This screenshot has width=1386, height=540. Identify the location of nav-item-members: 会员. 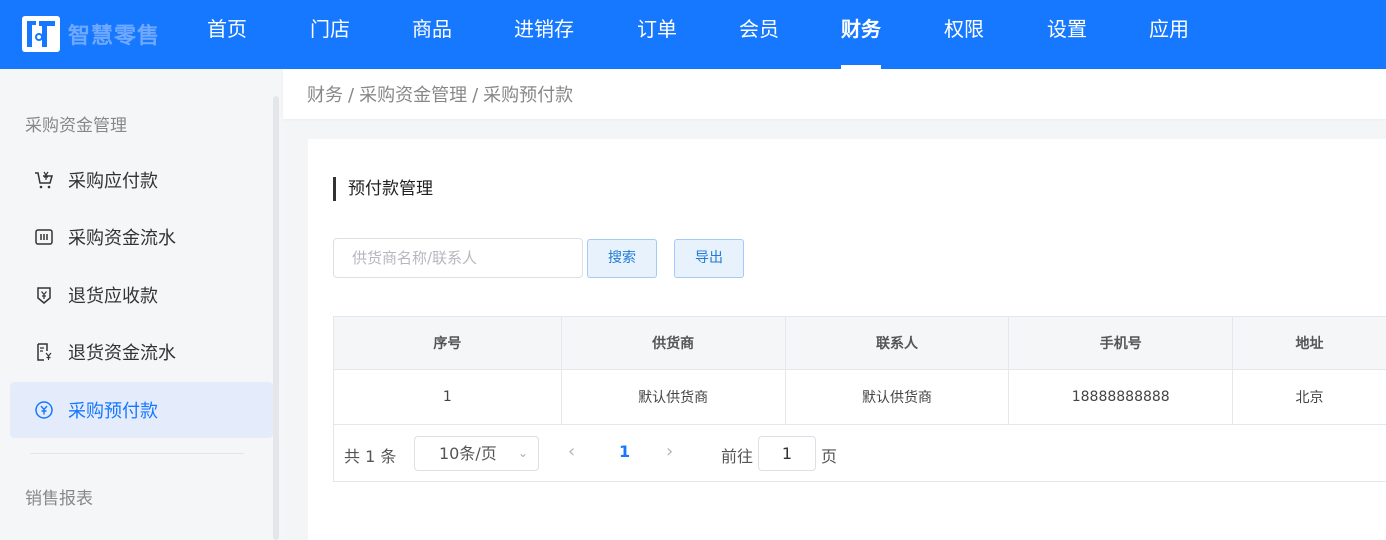
(759, 34).